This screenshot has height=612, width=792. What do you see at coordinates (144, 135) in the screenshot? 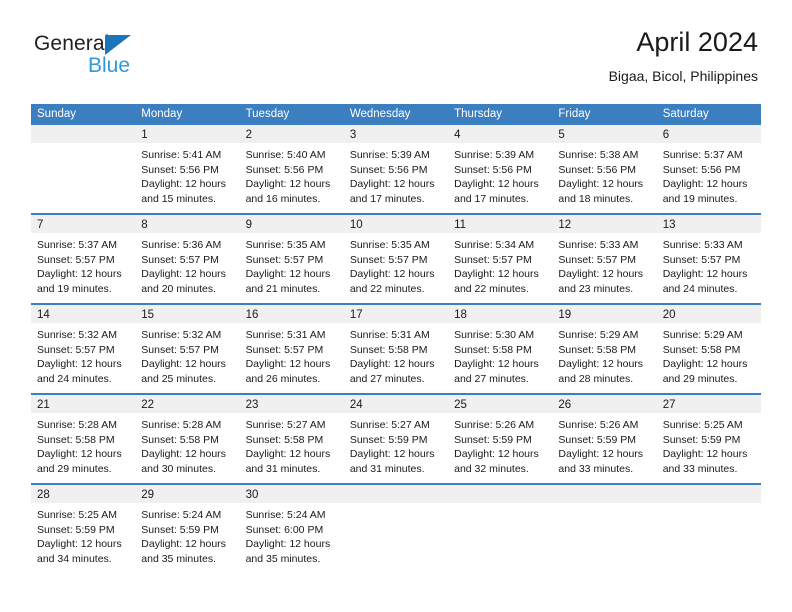
I see `day-number: 1` at bounding box center [144, 135].